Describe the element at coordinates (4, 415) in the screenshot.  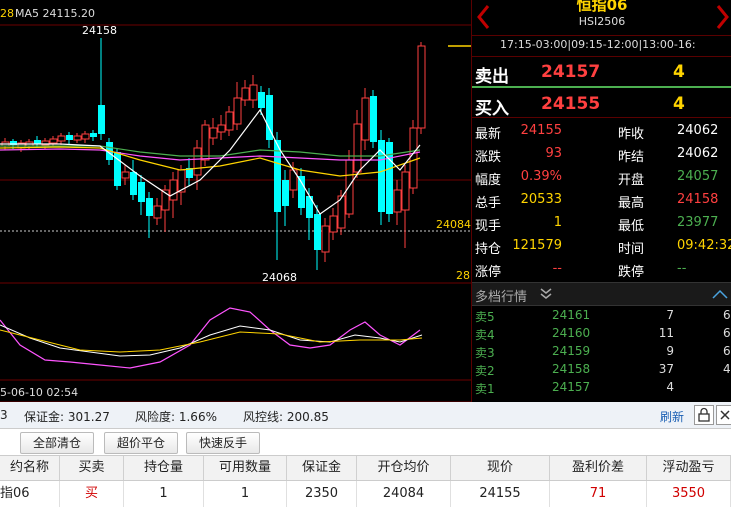
I see `account-prefix: 3` at that location.